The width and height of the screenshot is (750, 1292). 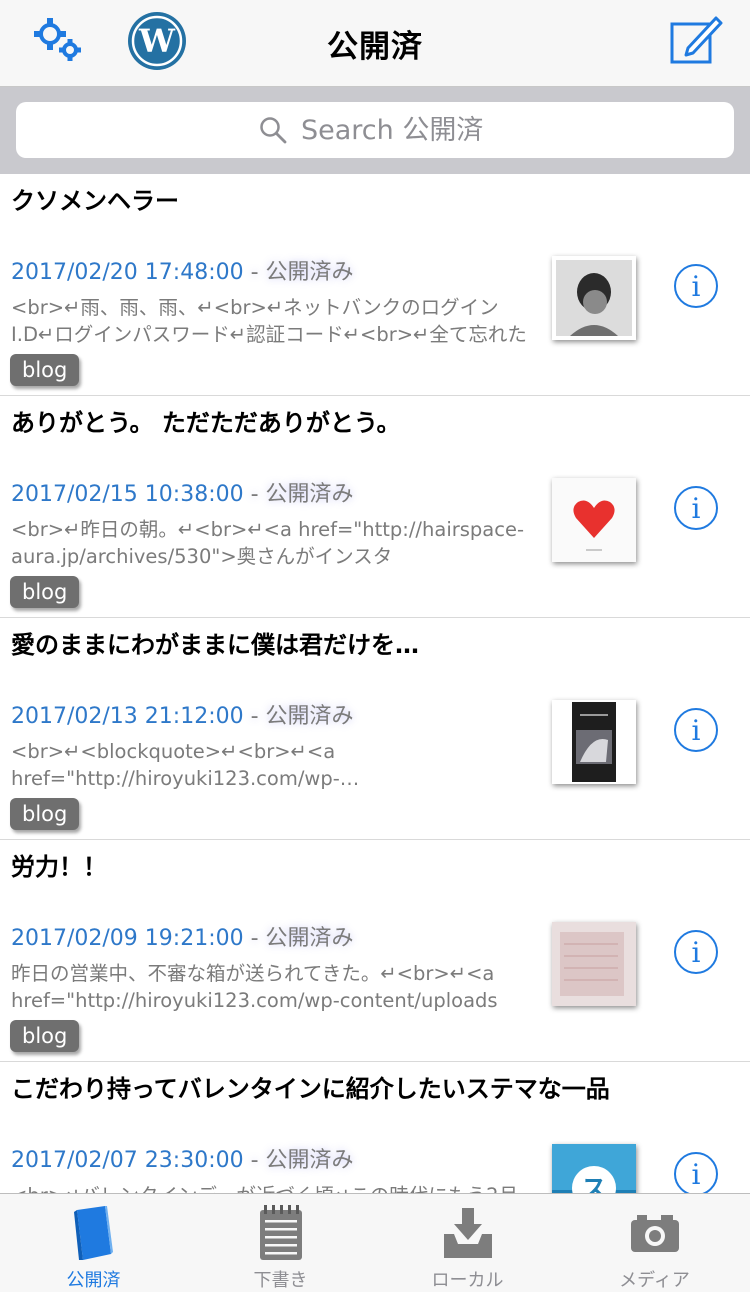 I want to click on search-field, so click(x=375, y=130).